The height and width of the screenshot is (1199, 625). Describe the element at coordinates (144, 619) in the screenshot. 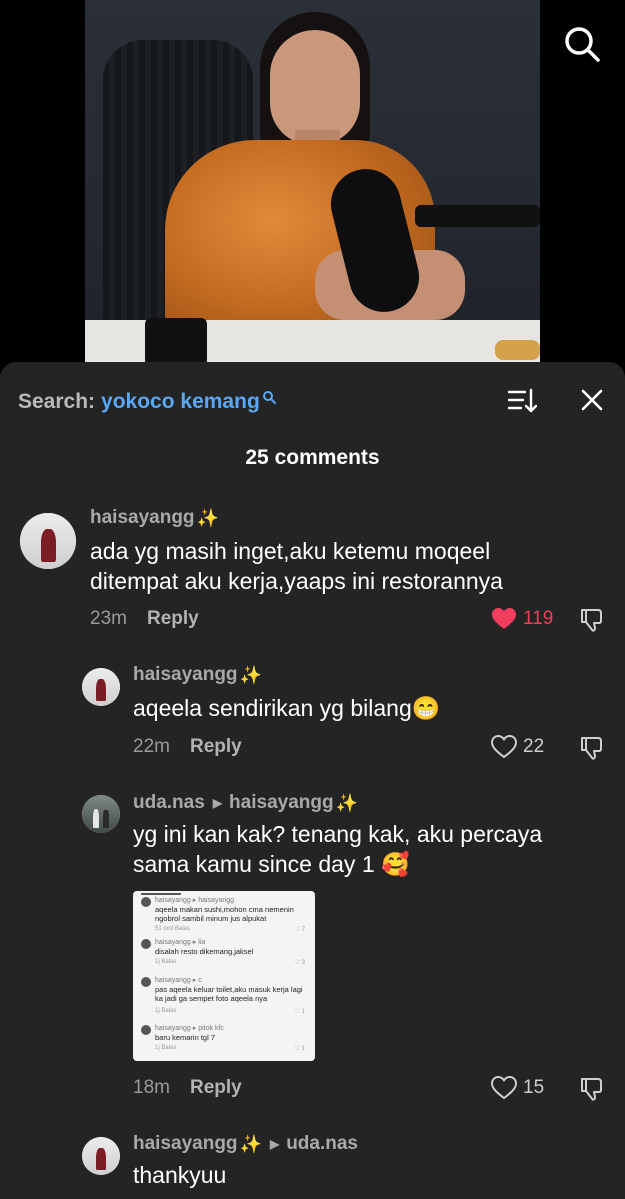

I see `comment-meta: 23m Reply` at that location.